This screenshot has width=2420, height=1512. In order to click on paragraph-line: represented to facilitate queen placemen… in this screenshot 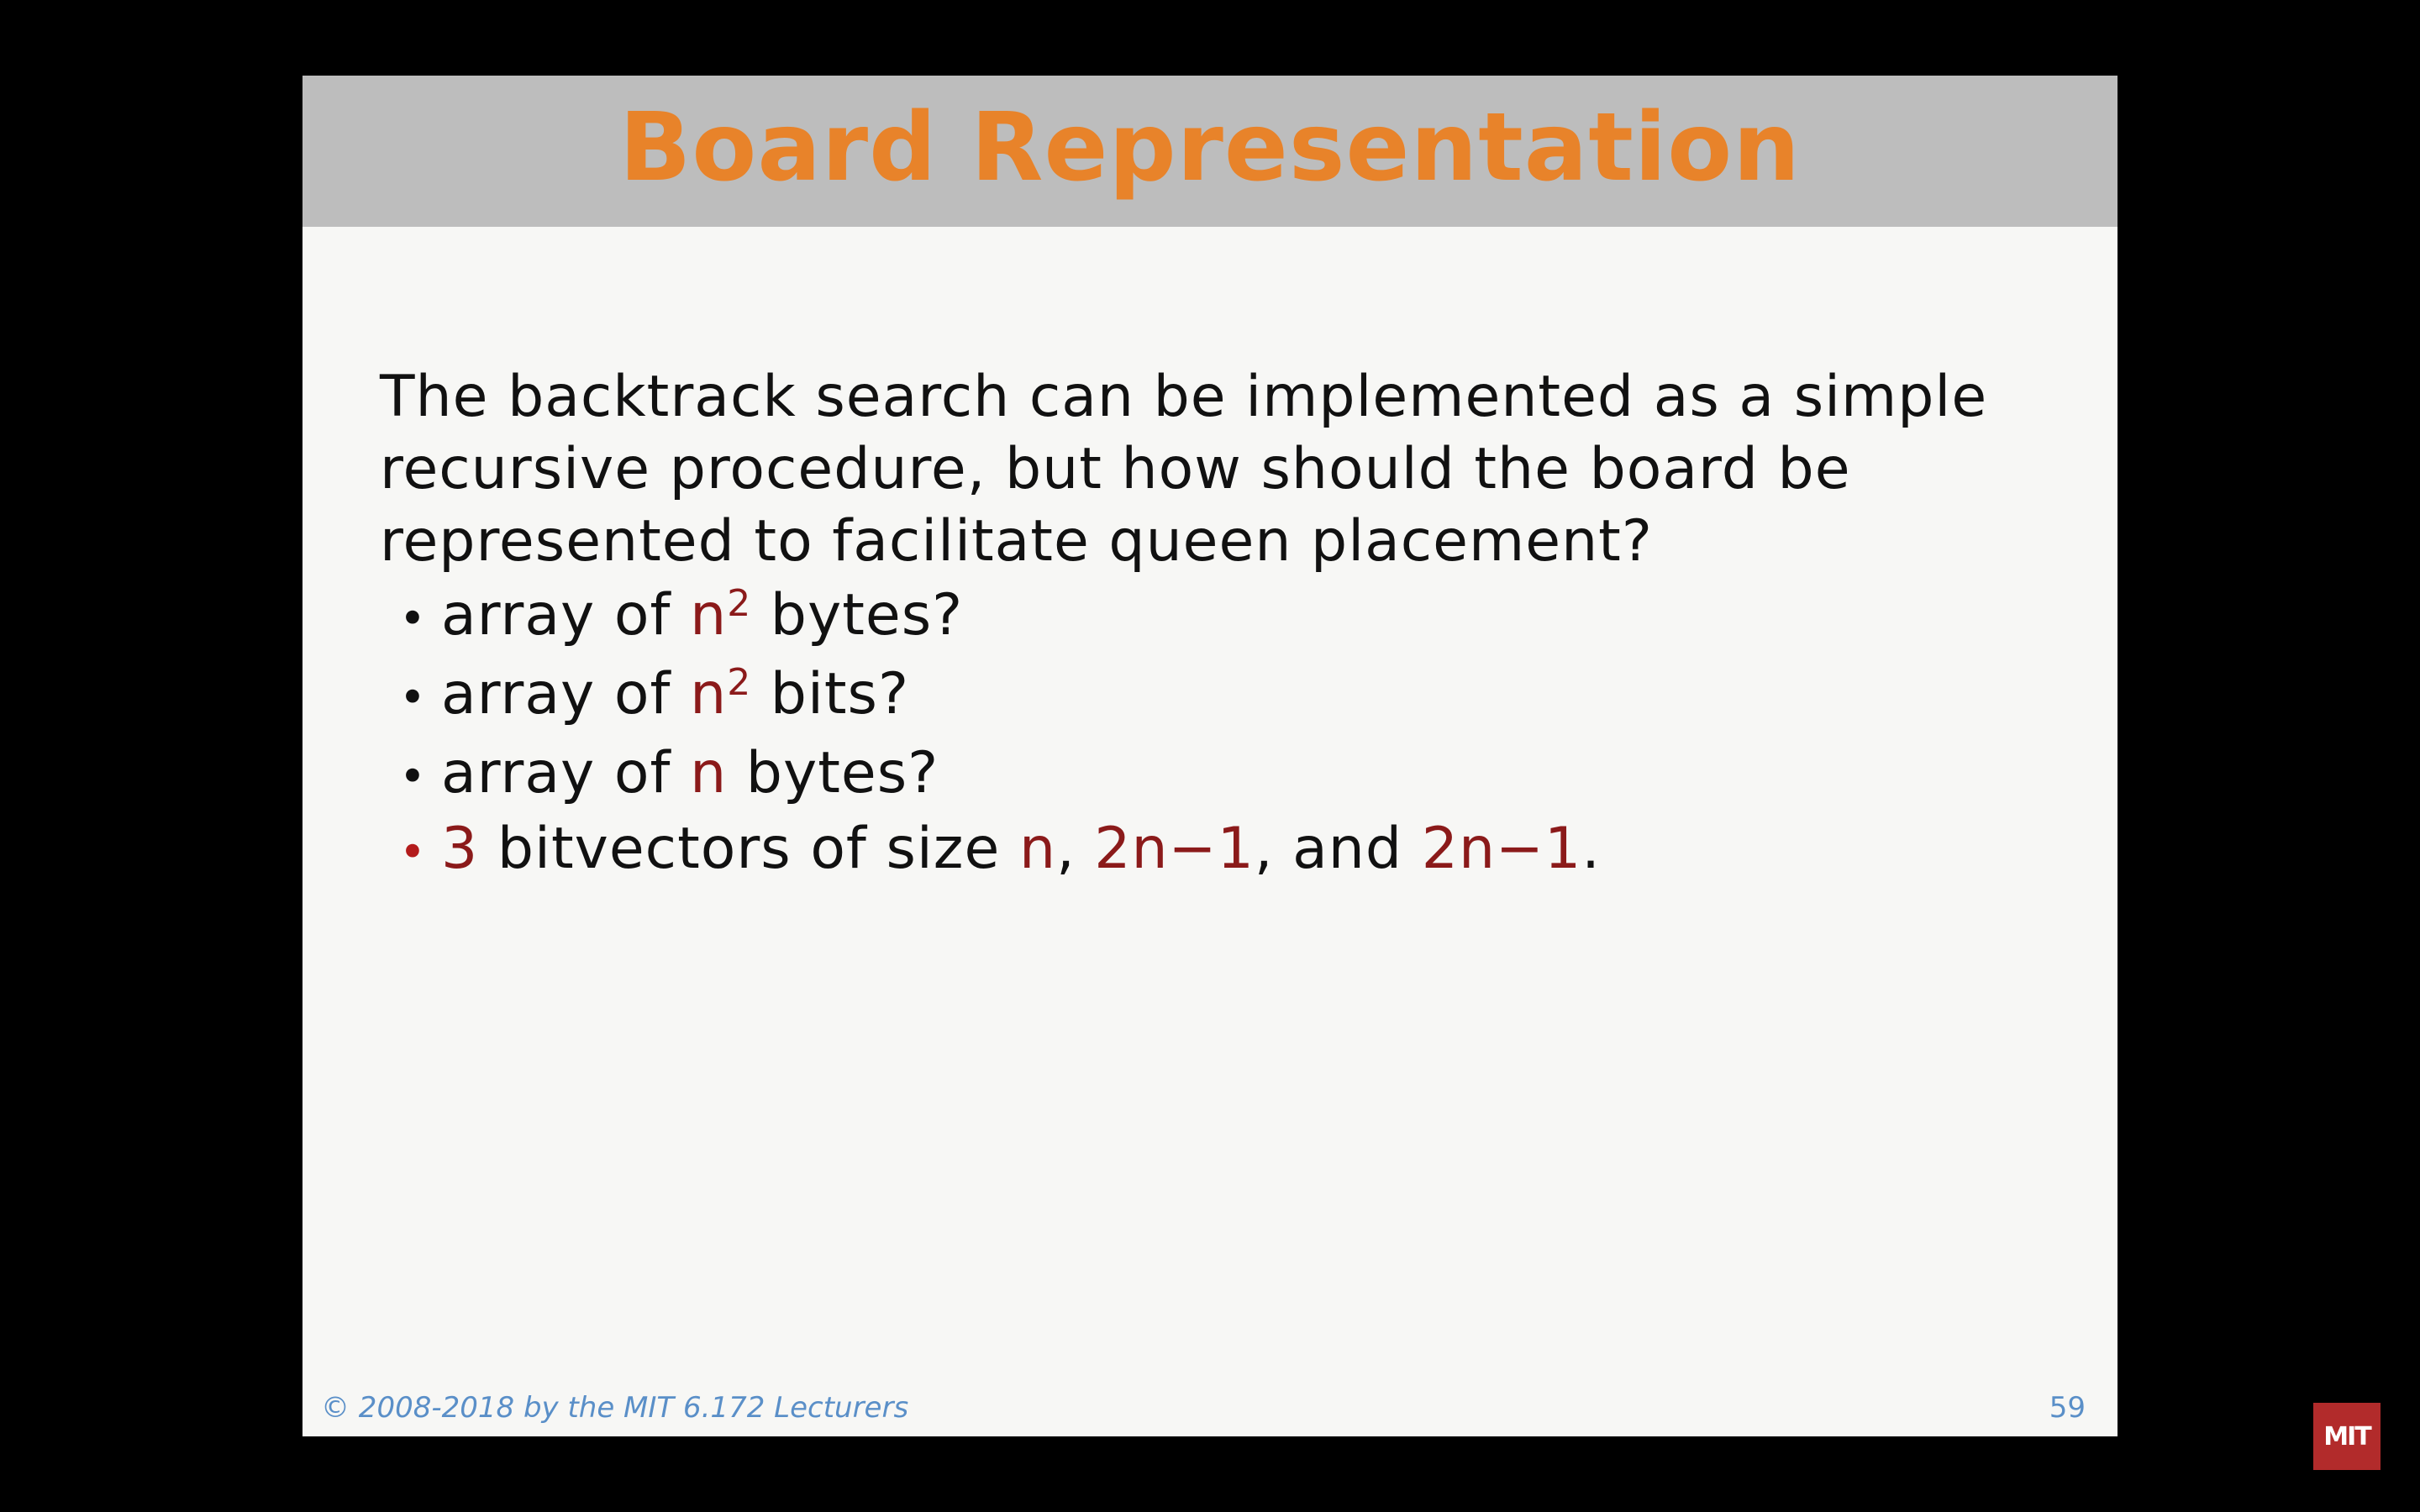, I will do `click(1017, 541)`.